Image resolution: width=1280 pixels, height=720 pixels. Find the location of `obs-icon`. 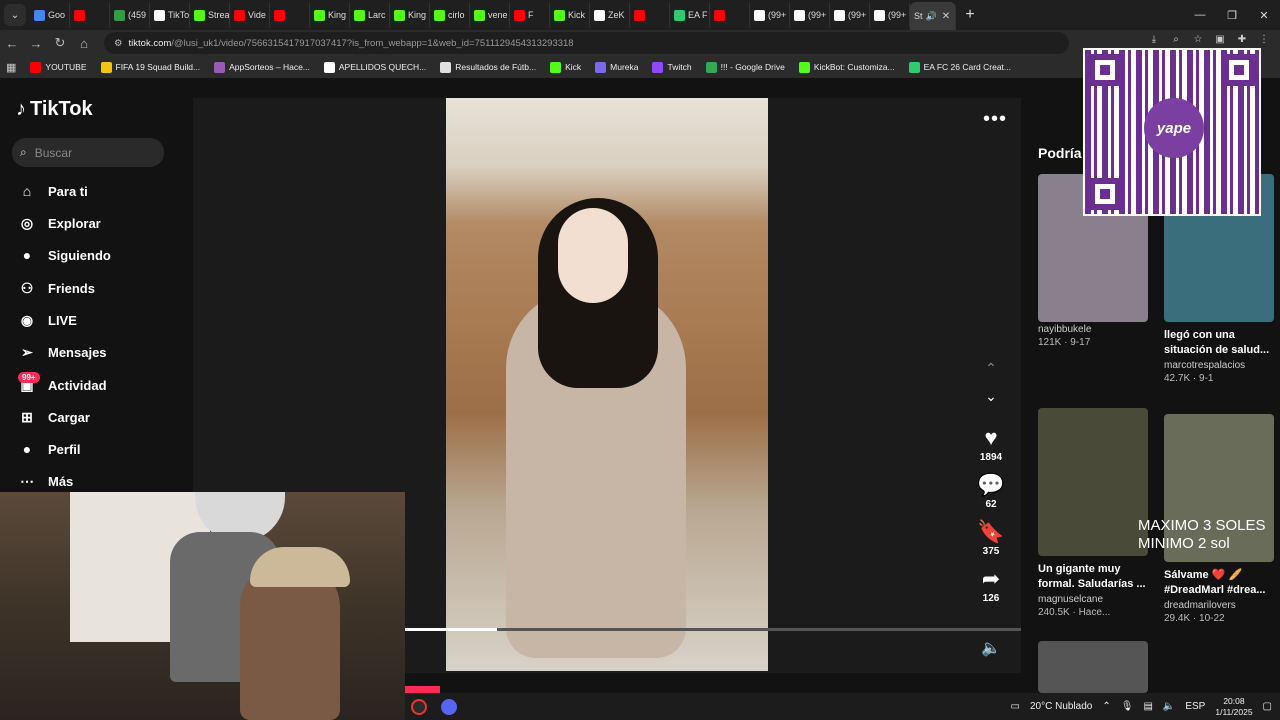

obs-icon is located at coordinates (419, 706).